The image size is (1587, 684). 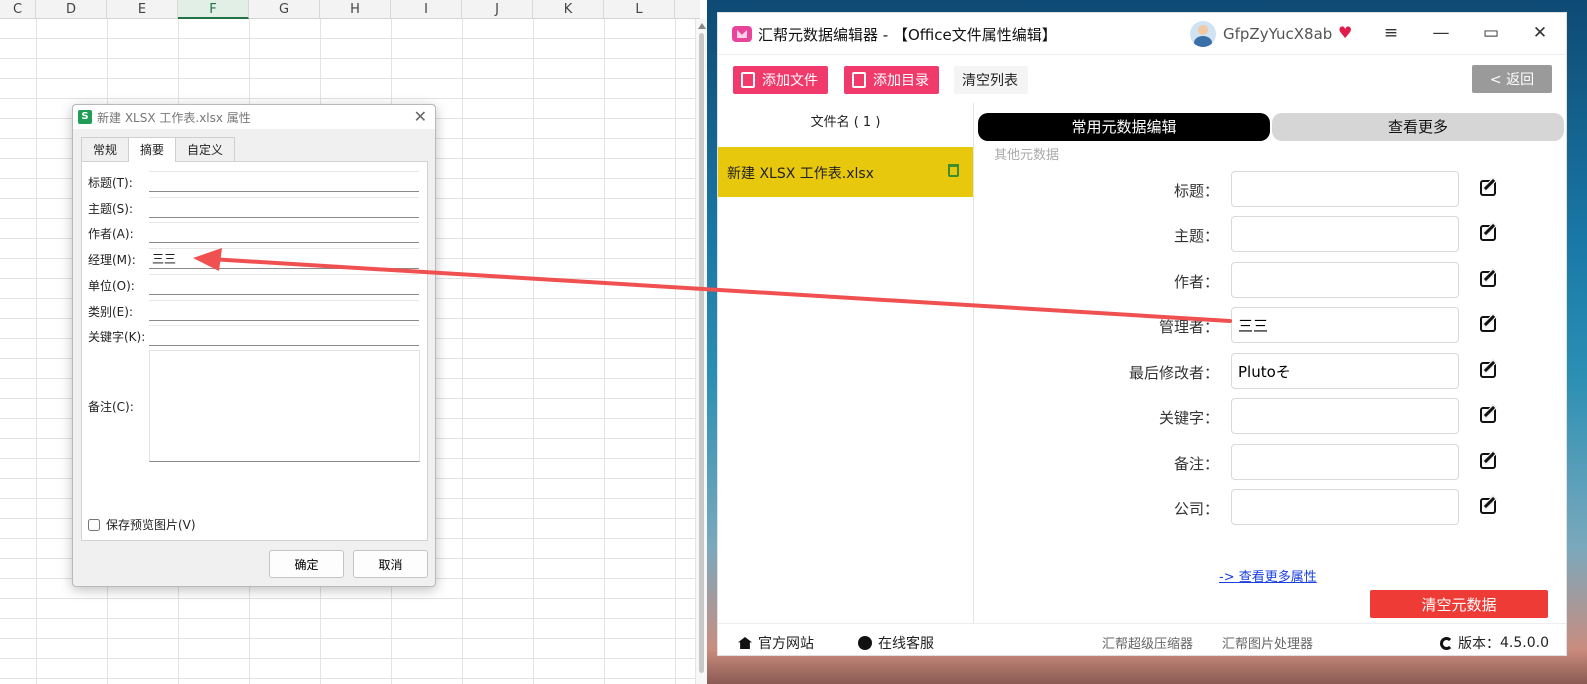 I want to click on add-folder-button: 添加目录, so click(x=891, y=80).